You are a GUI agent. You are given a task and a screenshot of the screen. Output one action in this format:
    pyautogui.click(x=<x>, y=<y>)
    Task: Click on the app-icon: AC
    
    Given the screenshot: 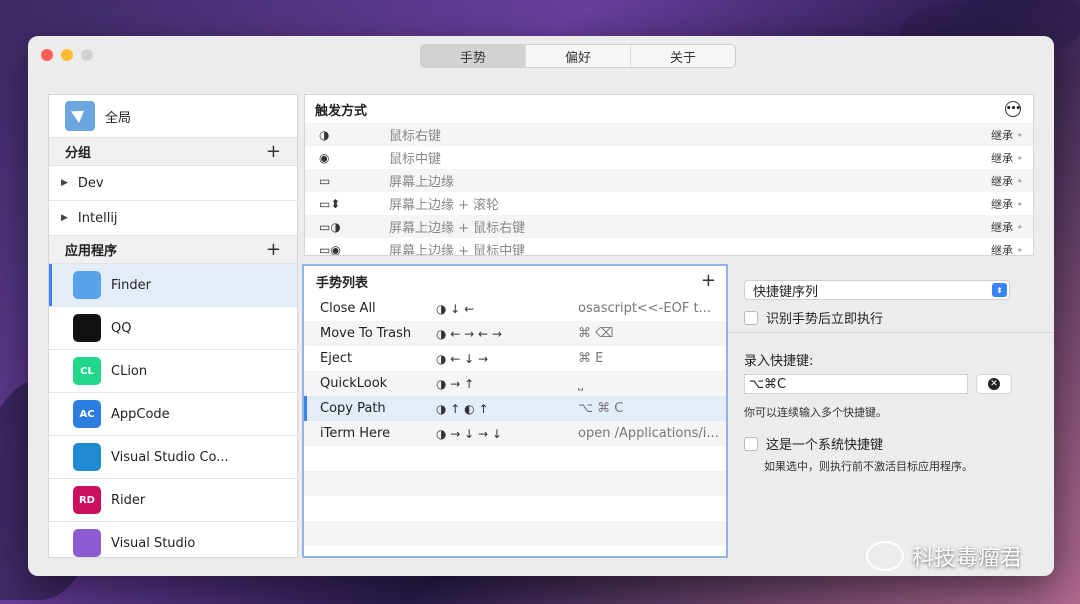 What is the action you would take?
    pyautogui.click(x=87, y=414)
    